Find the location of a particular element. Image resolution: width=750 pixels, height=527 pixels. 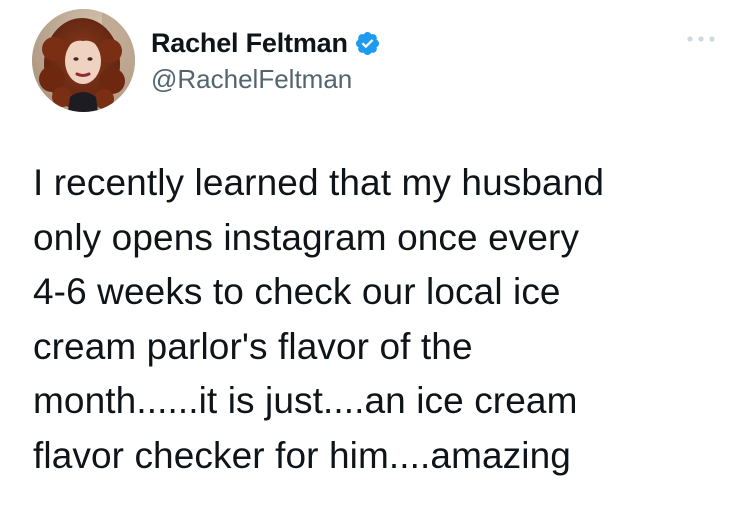

tweet-text-line: 4-6 weeks to check our local ice is located at coordinates (297, 291).